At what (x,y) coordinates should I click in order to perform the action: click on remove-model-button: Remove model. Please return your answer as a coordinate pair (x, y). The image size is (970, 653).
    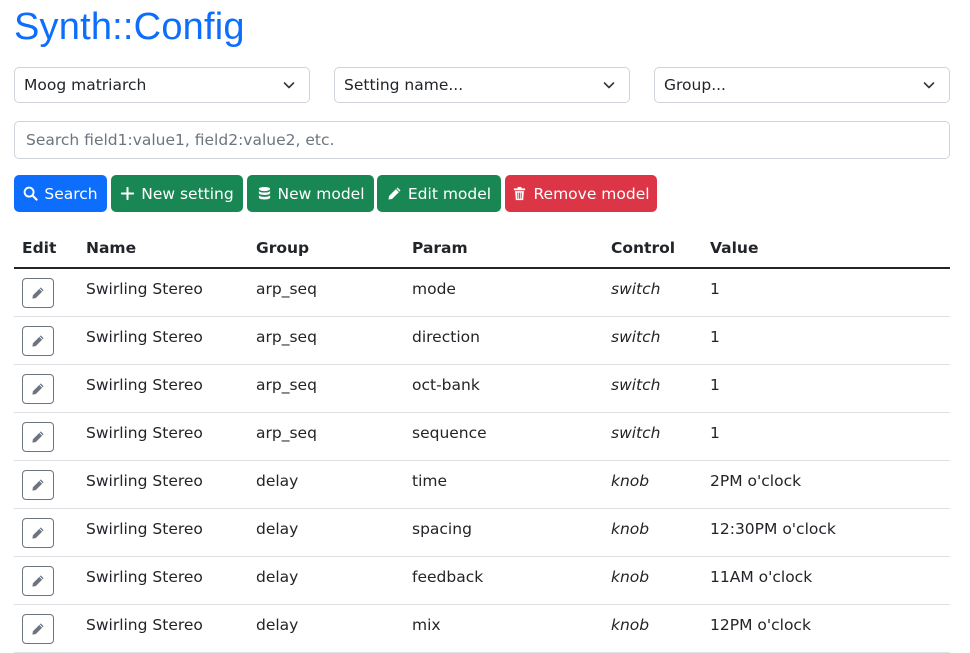
    Looking at the image, I should click on (581, 193).